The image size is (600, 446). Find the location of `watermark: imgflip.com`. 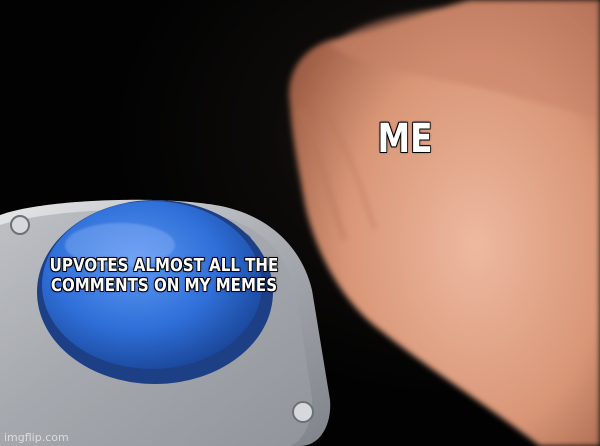

watermark: imgflip.com is located at coordinates (36, 437).